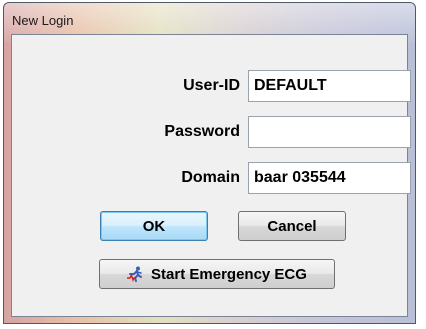 Image resolution: width=426 pixels, height=329 pixels. What do you see at coordinates (202, 131) in the screenshot?
I see `password-label: Password` at bounding box center [202, 131].